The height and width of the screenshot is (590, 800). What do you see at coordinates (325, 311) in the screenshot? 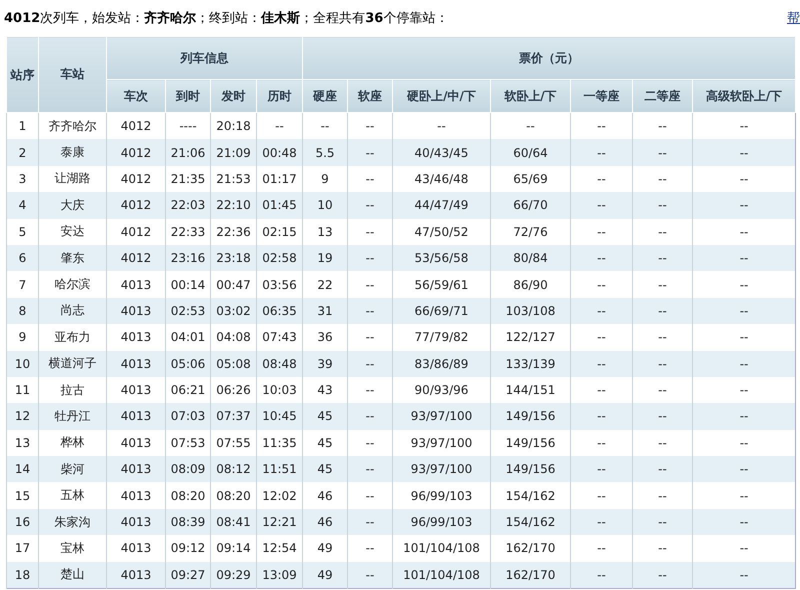
I see `table-cell: 31` at bounding box center [325, 311].